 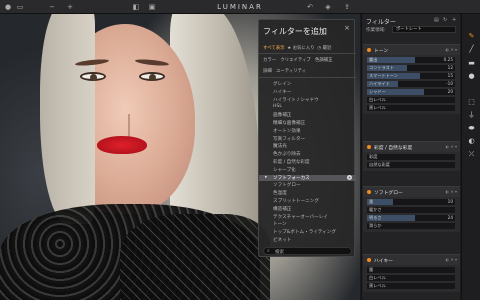 I want to click on slider: 量, so click(x=411, y=270).